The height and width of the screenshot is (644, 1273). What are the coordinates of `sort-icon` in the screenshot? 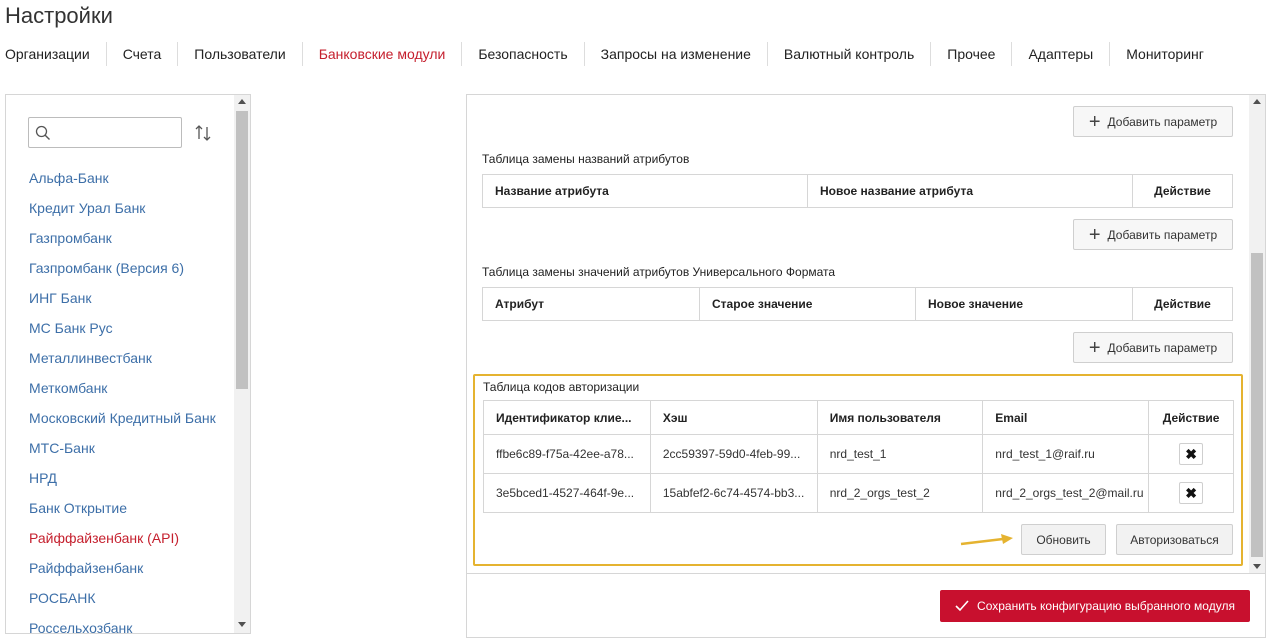 It's located at (203, 133).